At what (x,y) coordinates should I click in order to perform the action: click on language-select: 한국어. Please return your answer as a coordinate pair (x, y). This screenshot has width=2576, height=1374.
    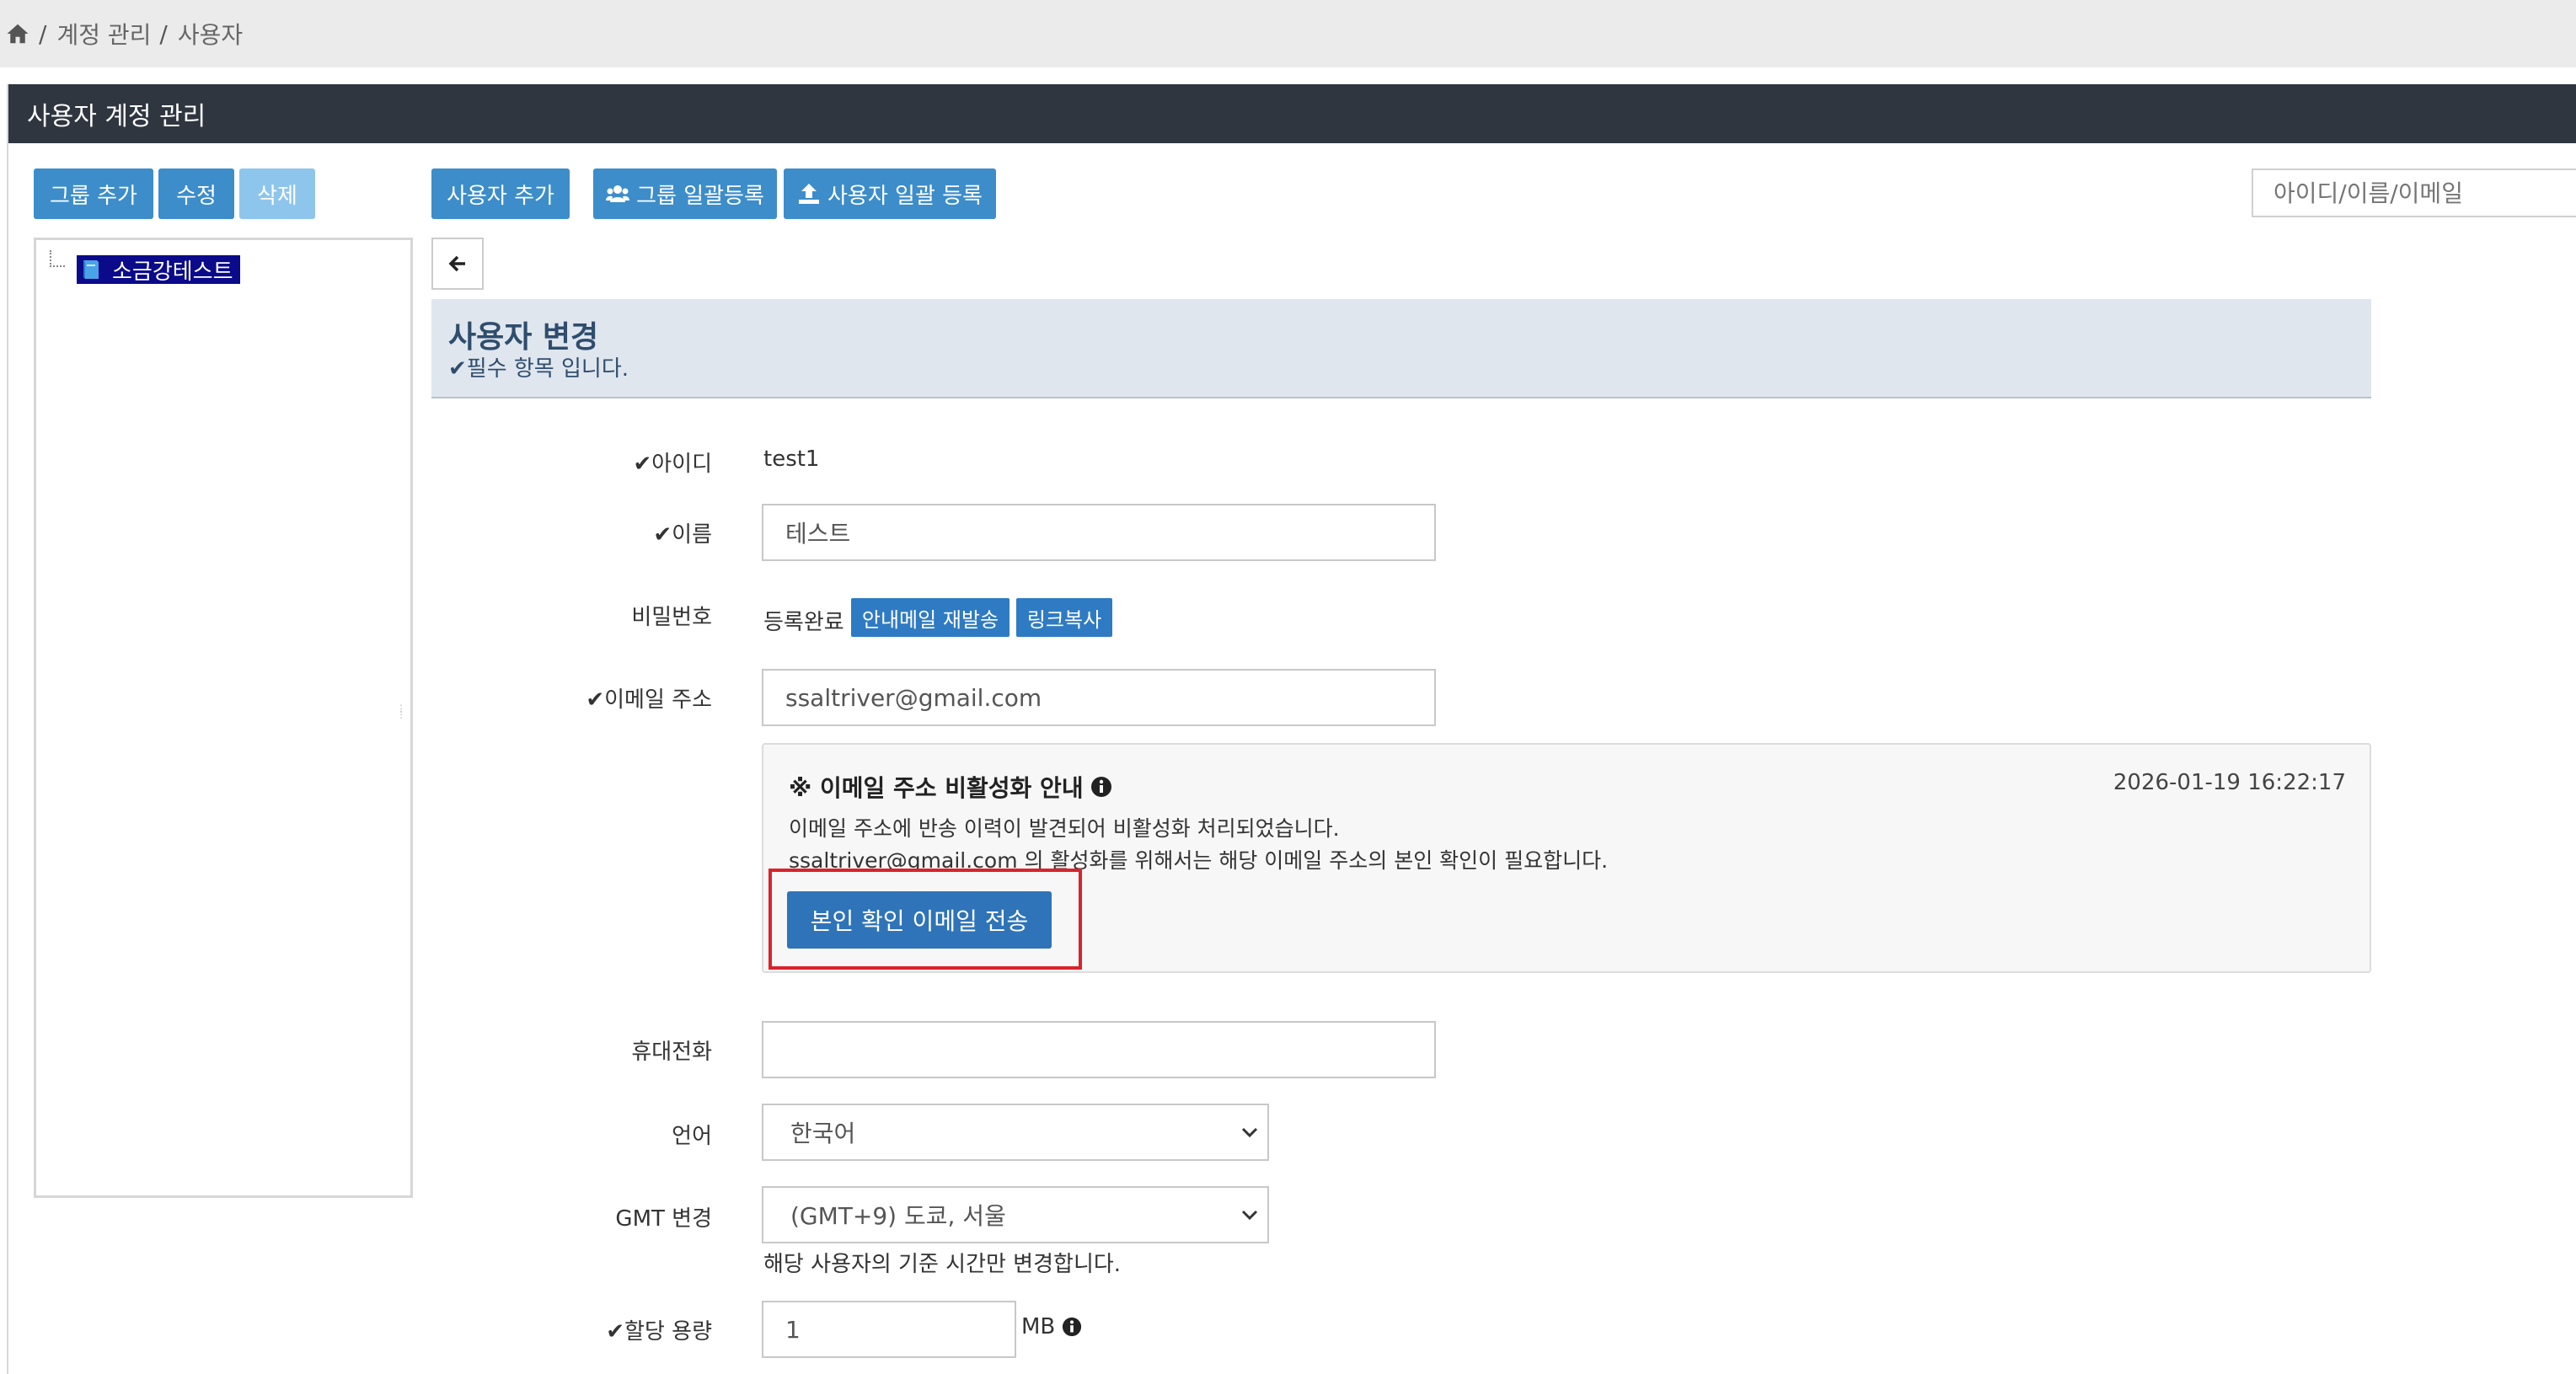
    Looking at the image, I should click on (1015, 1132).